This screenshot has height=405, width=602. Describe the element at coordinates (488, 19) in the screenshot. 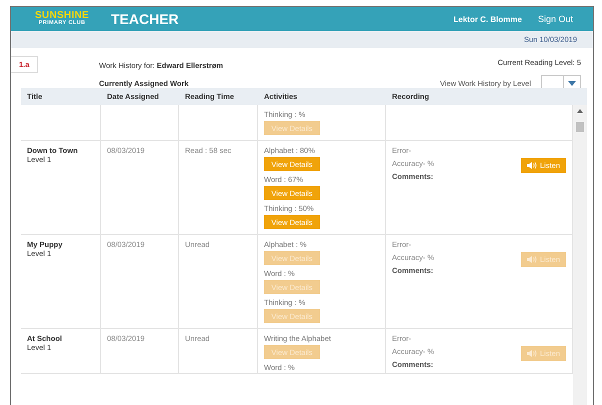

I see `user-name: Lektor C. Blomme` at that location.